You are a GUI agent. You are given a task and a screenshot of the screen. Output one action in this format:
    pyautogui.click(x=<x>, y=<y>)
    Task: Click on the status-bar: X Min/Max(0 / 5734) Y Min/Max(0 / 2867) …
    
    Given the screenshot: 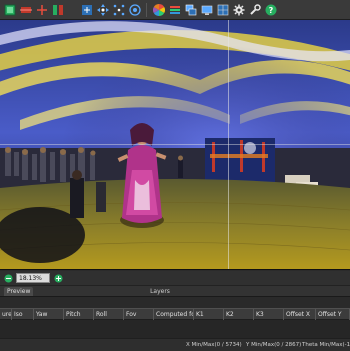 What is the action you would take?
    pyautogui.click(x=175, y=344)
    